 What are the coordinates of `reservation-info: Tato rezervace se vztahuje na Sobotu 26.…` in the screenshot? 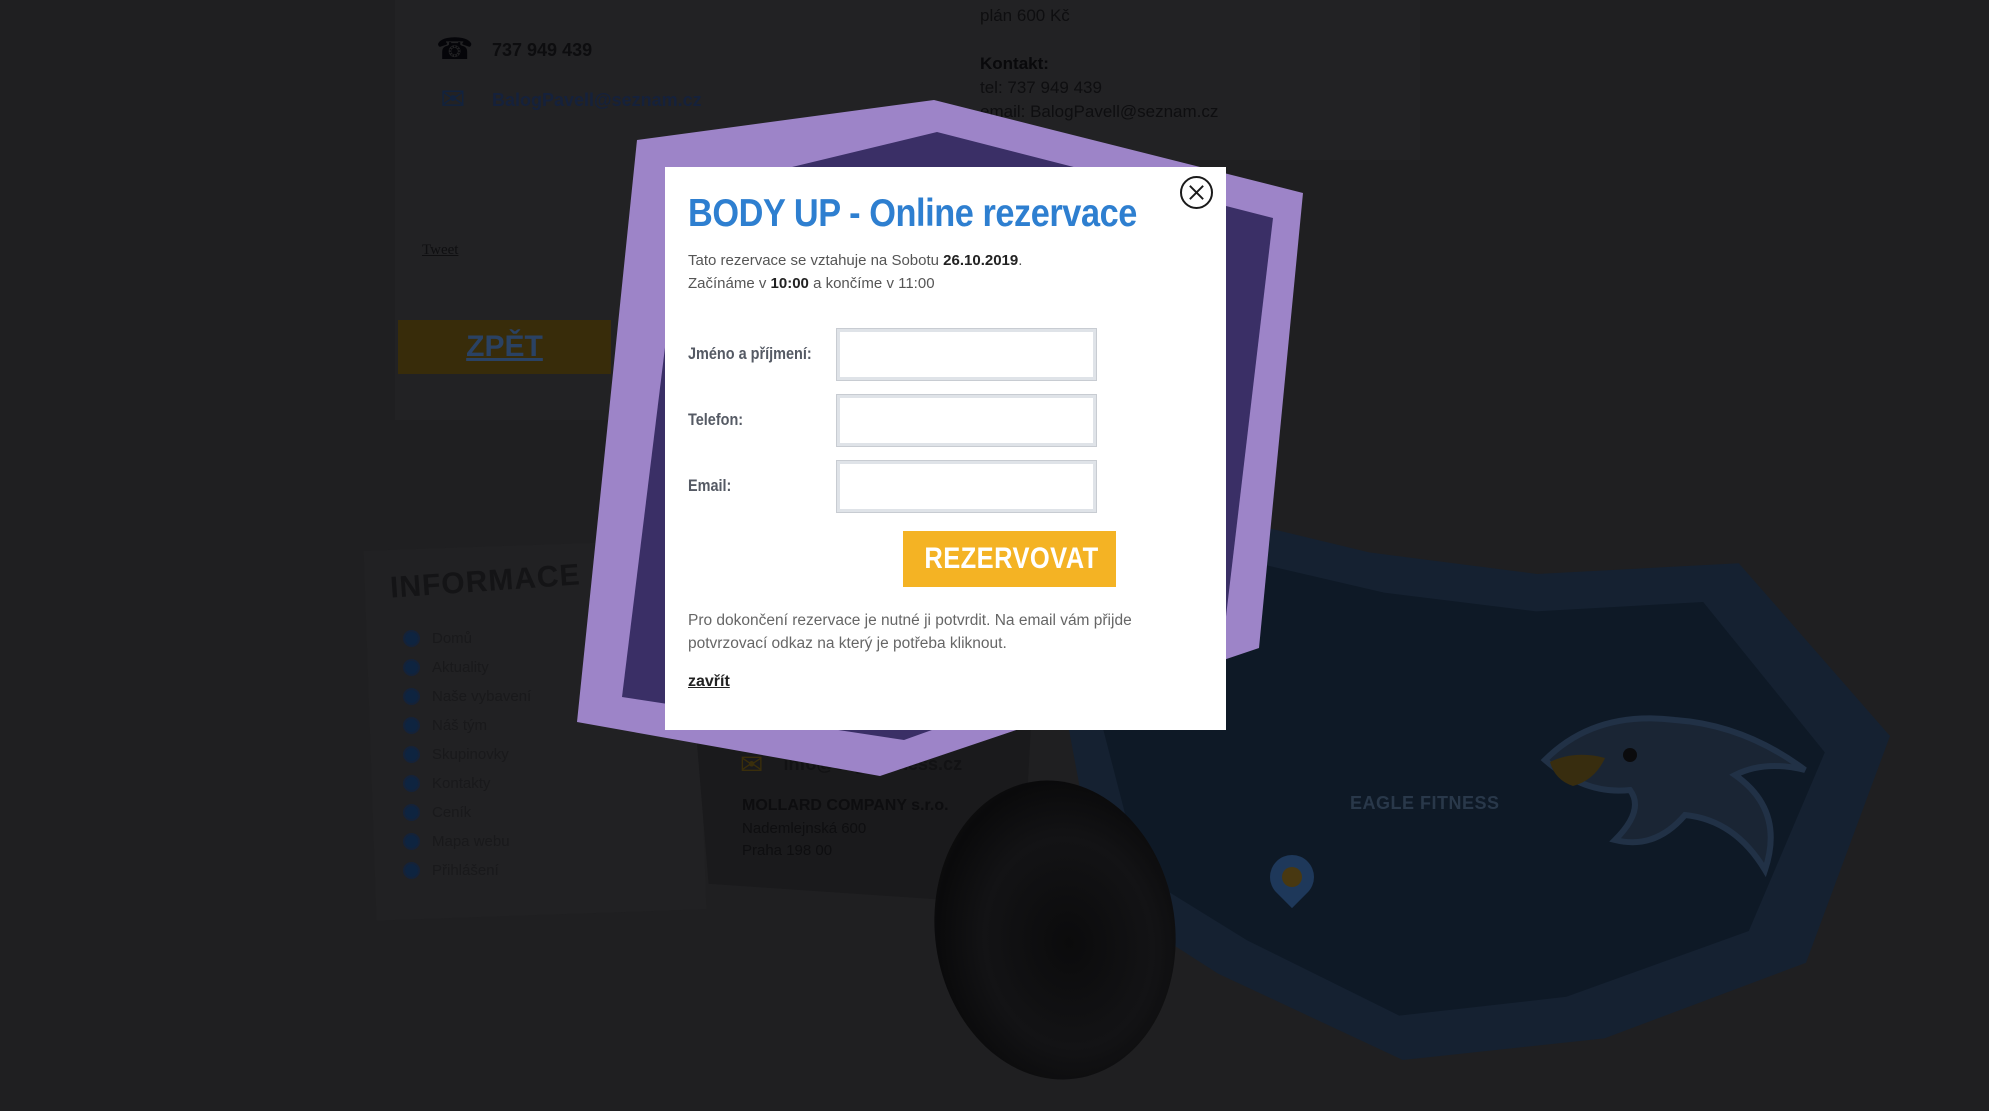 It's located at (945, 272).